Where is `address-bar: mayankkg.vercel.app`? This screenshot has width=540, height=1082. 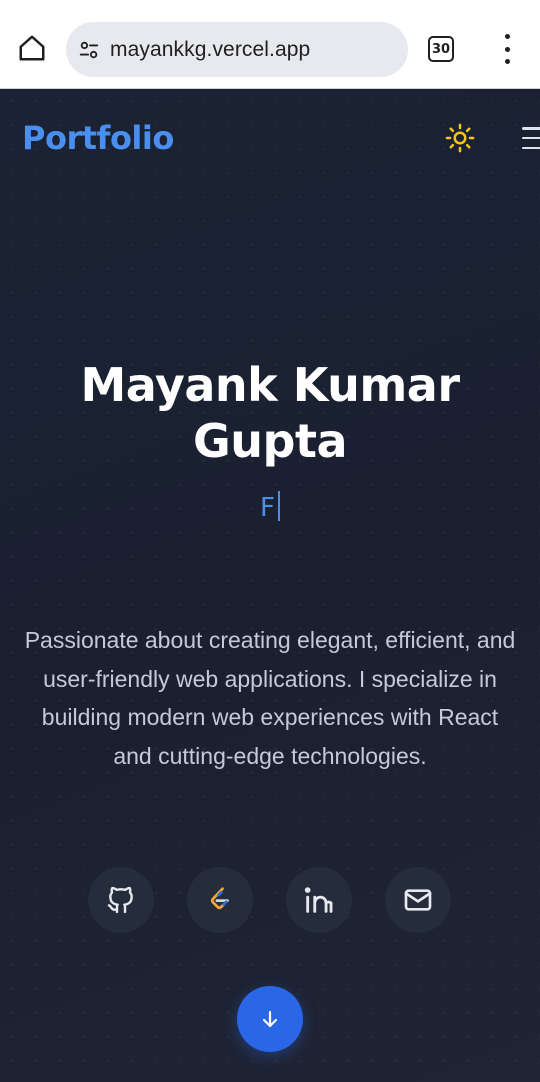
address-bar: mayankkg.vercel.app is located at coordinates (237, 49).